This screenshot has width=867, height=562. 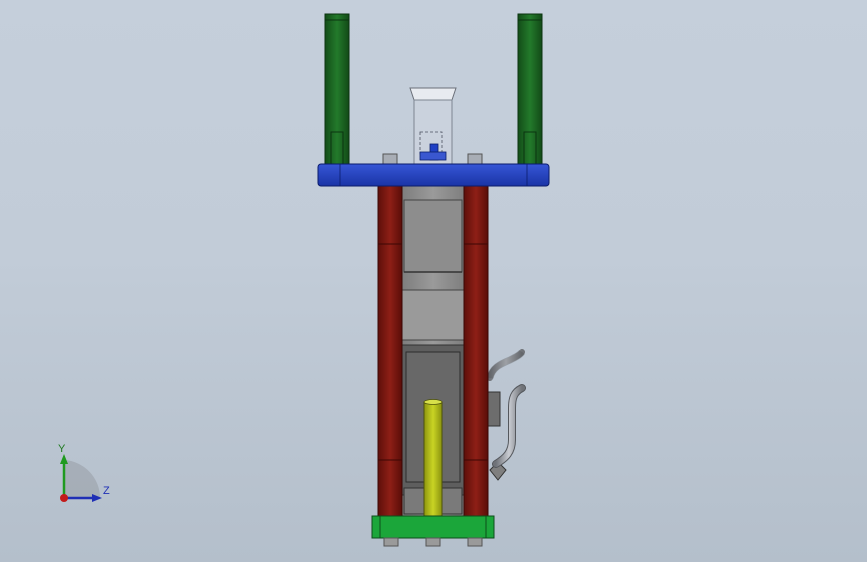 I want to click on y-axis-label: Y, so click(x=62, y=449).